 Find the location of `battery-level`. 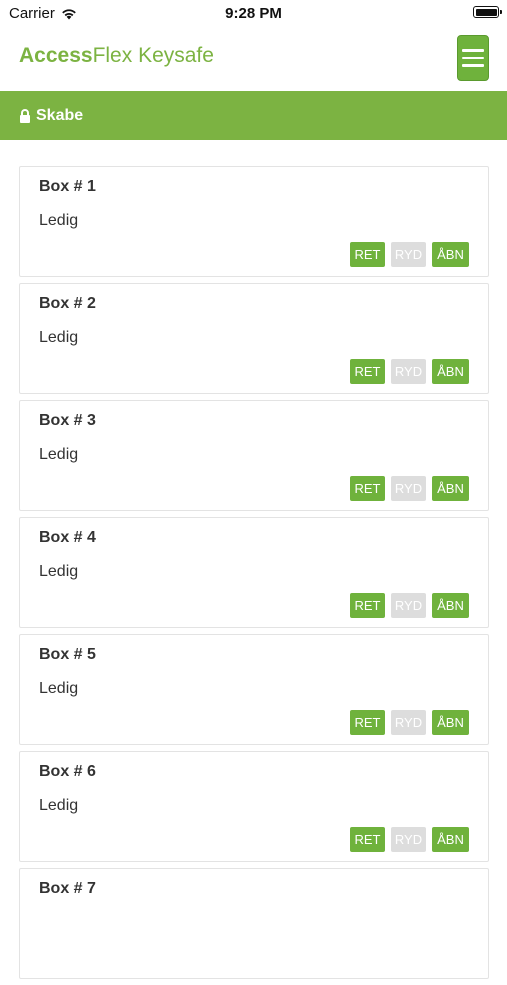

battery-level is located at coordinates (486, 12).